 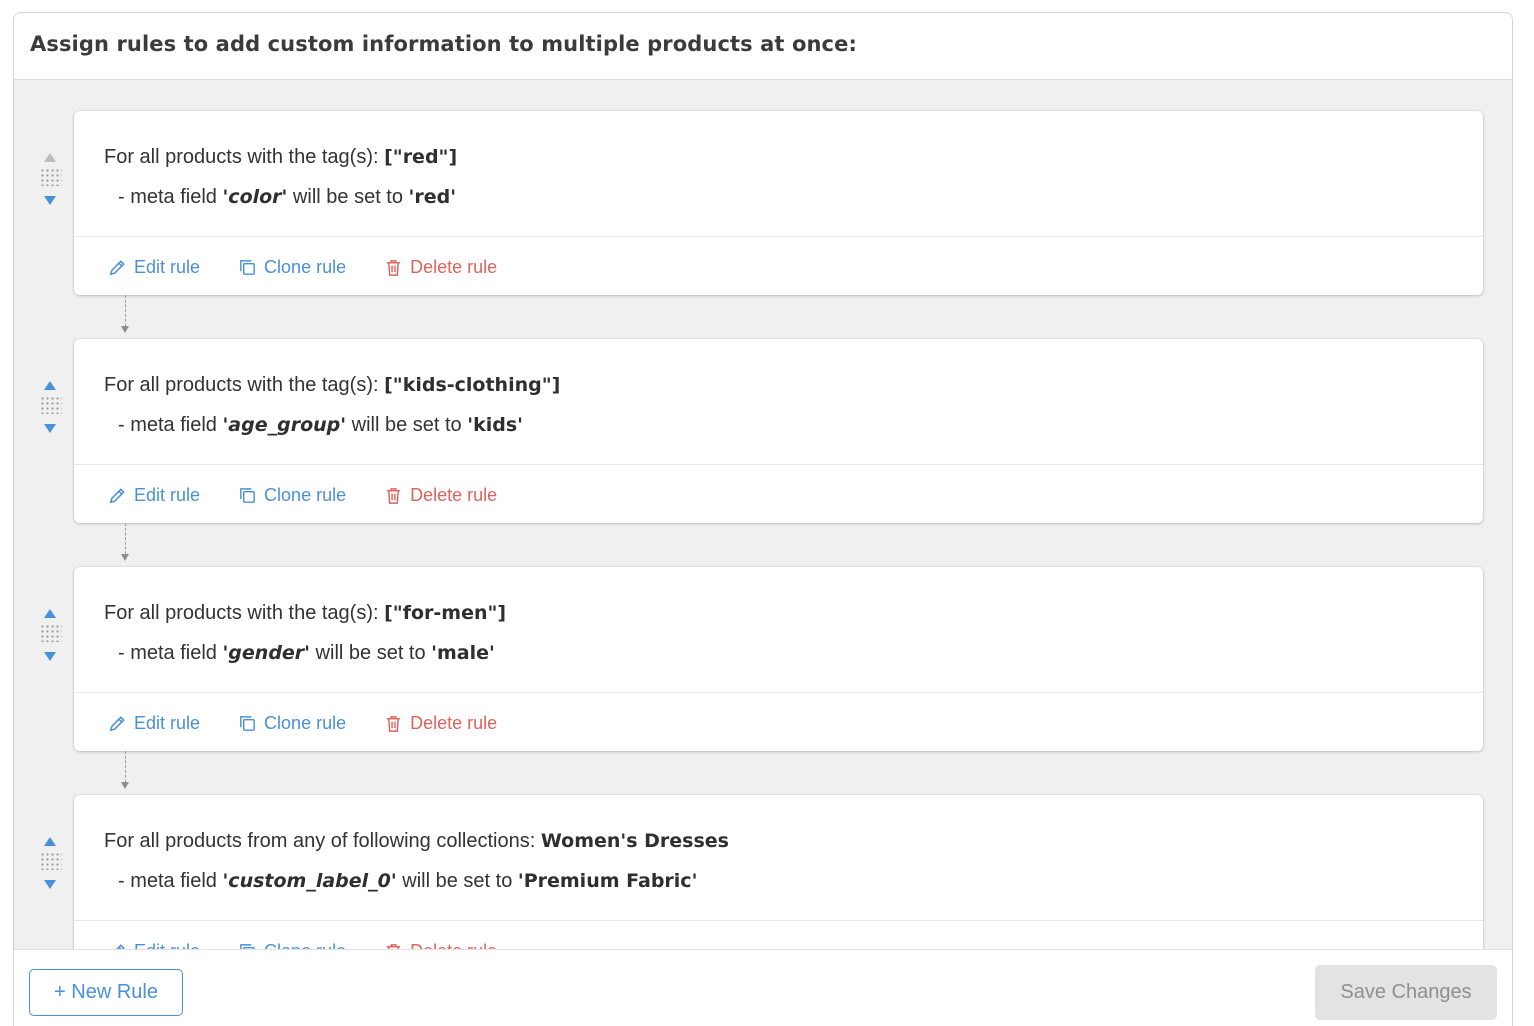 I want to click on meta-field-value: 'kids', so click(x=495, y=425).